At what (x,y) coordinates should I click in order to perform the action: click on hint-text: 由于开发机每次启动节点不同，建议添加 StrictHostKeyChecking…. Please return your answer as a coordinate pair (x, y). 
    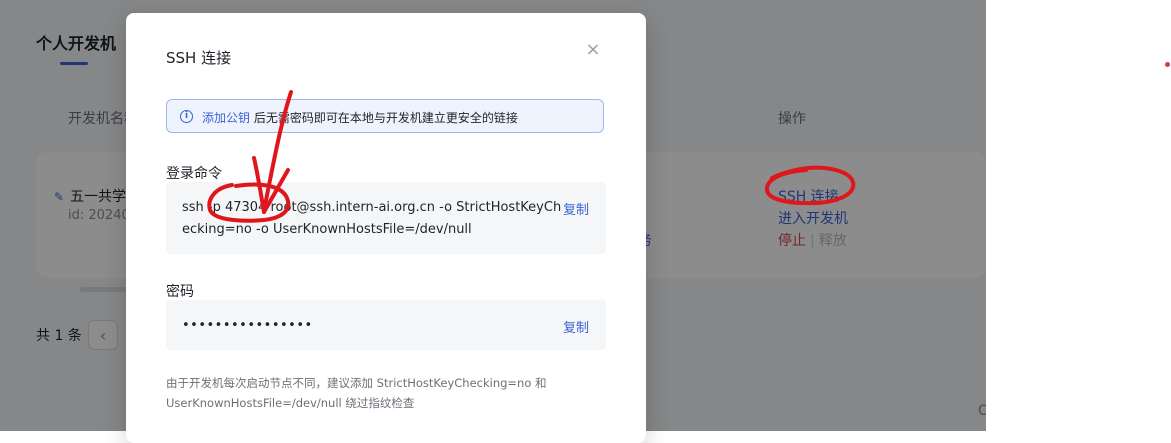
    Looking at the image, I should click on (356, 393).